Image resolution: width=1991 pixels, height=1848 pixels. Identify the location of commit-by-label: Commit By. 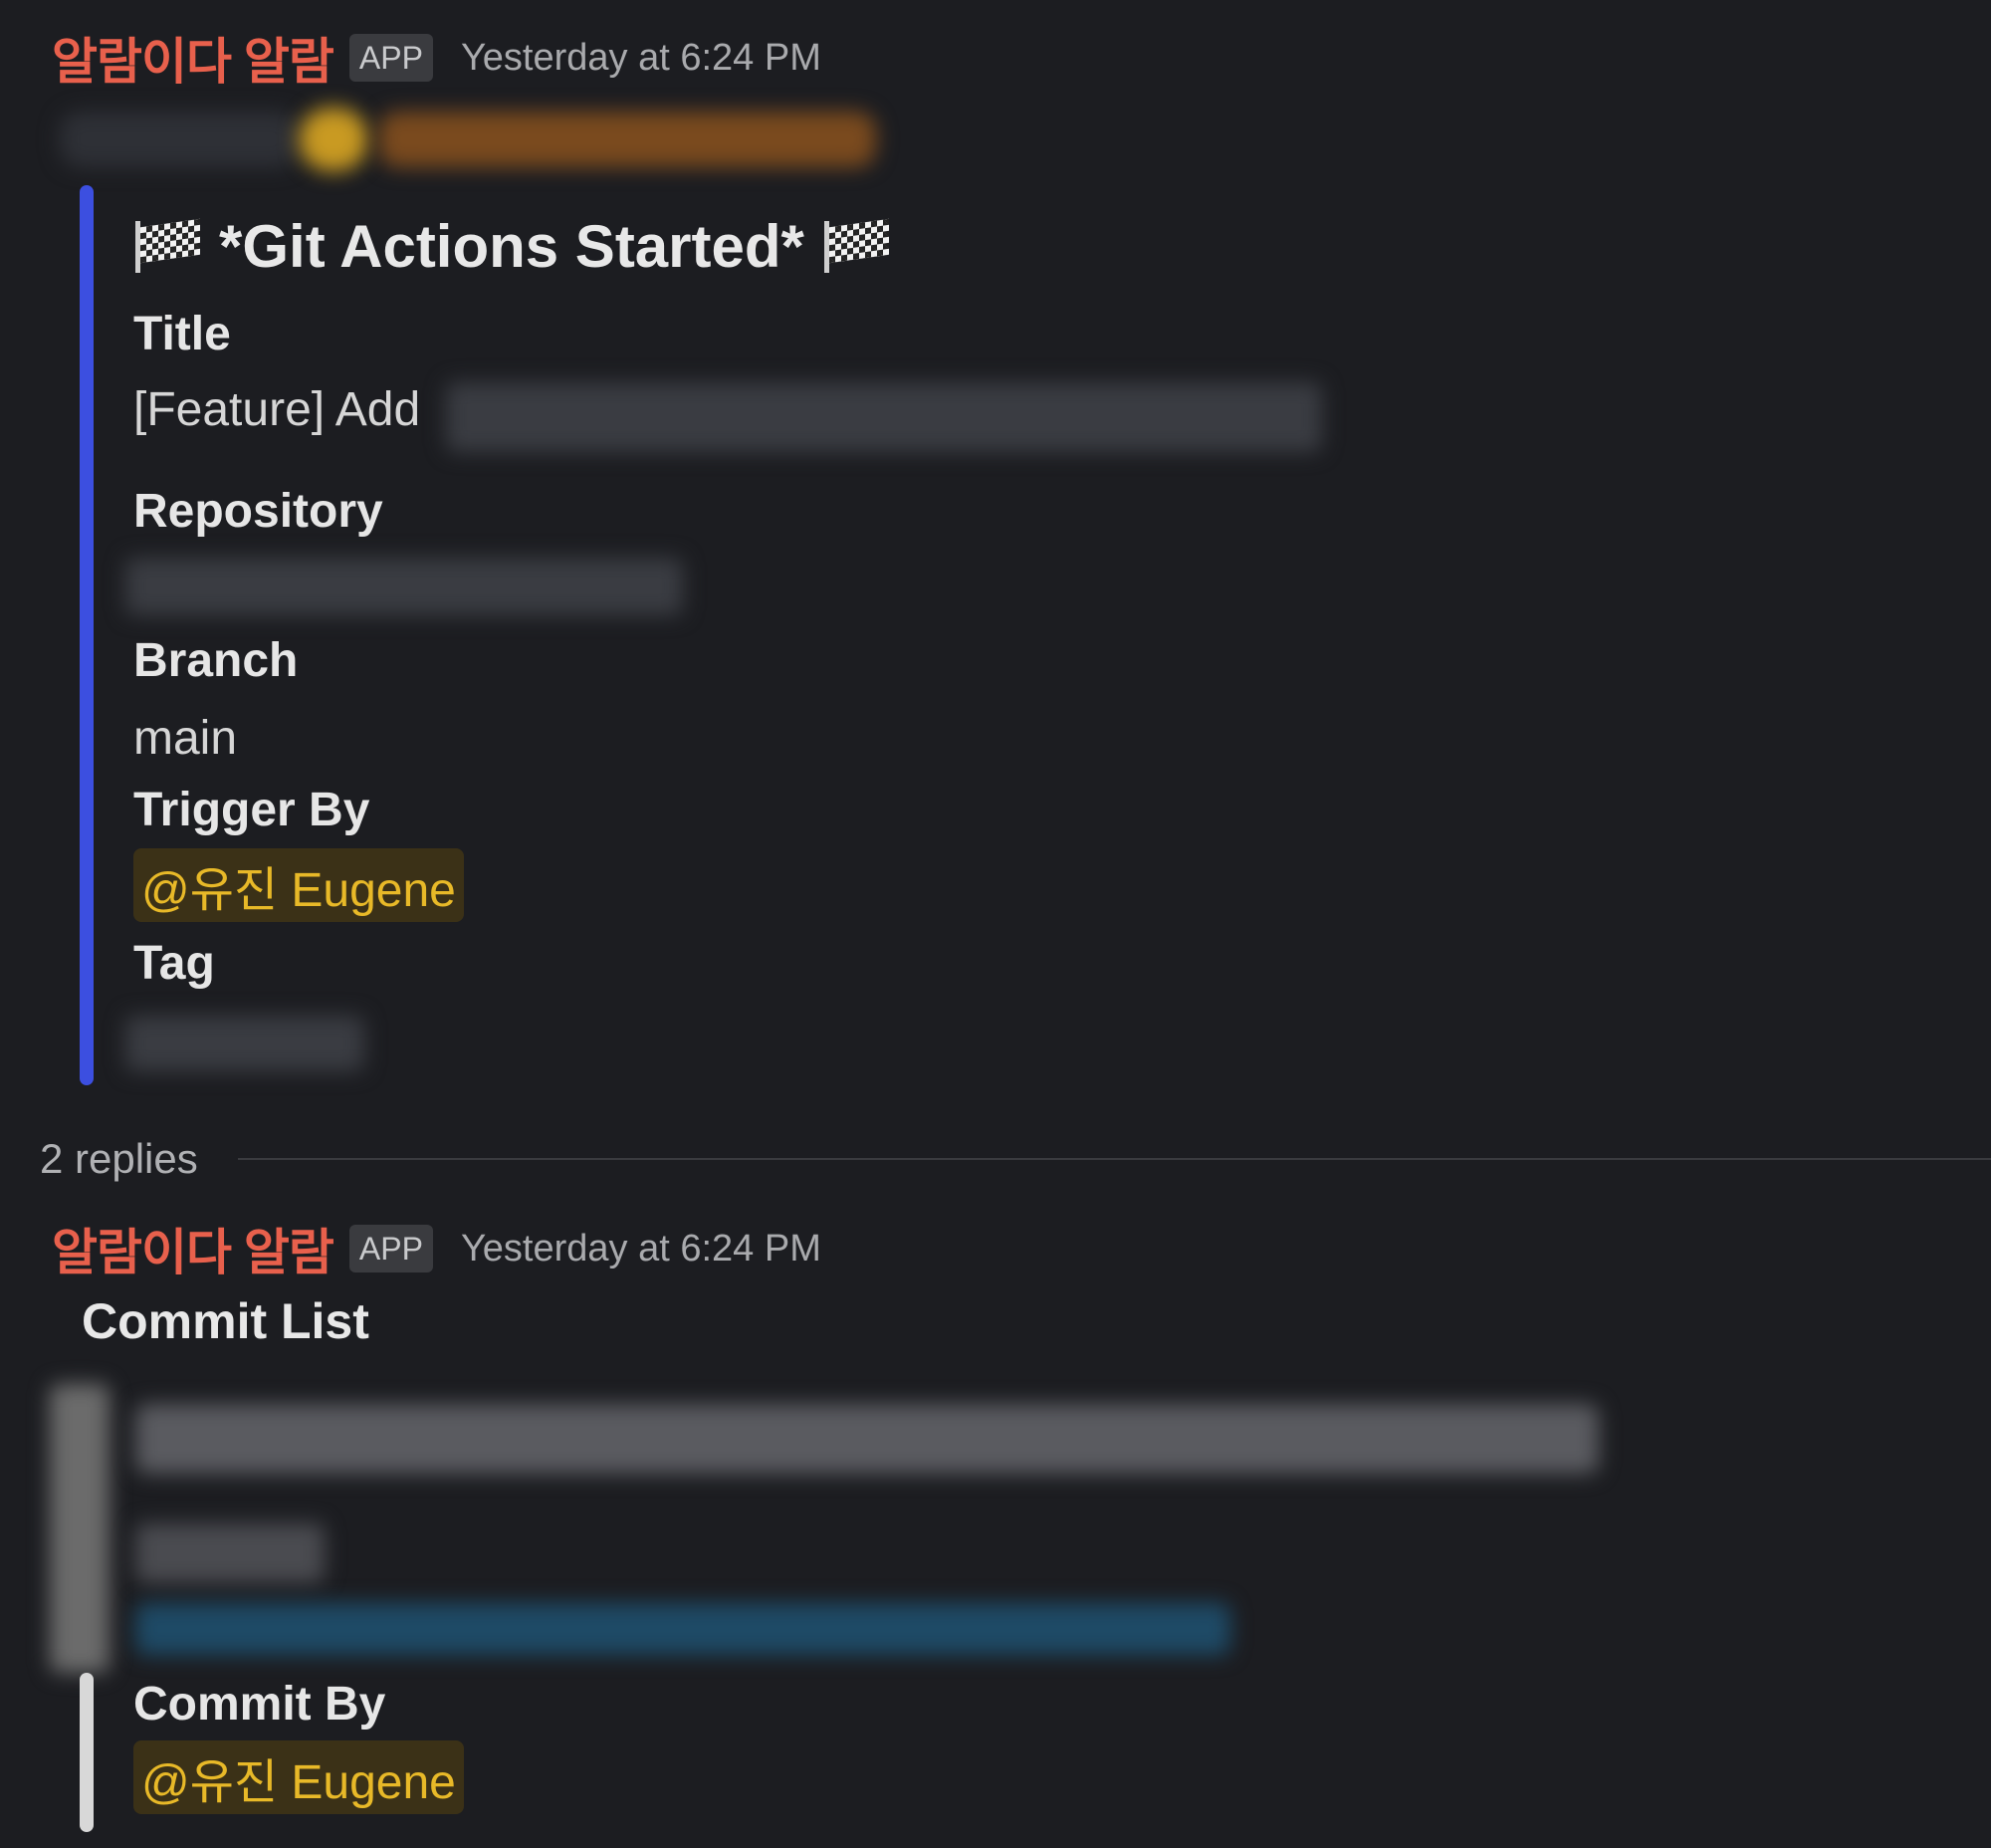
(259, 1704).